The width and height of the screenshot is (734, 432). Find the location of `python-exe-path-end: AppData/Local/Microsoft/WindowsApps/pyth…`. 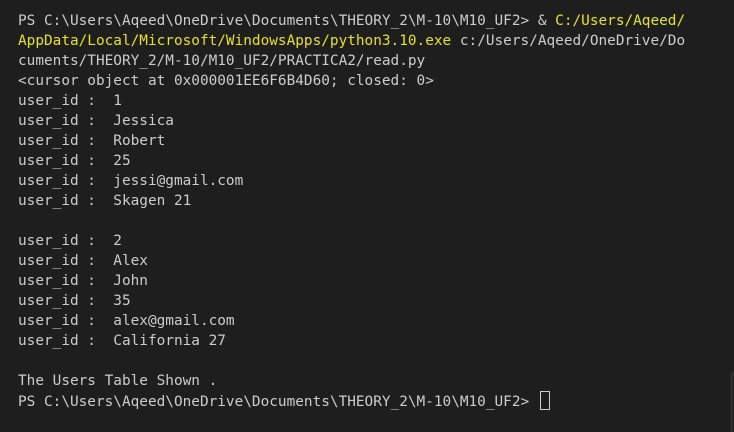

python-exe-path-end: AppData/Local/Microsoft/WindowsApps/pyth… is located at coordinates (235, 41).